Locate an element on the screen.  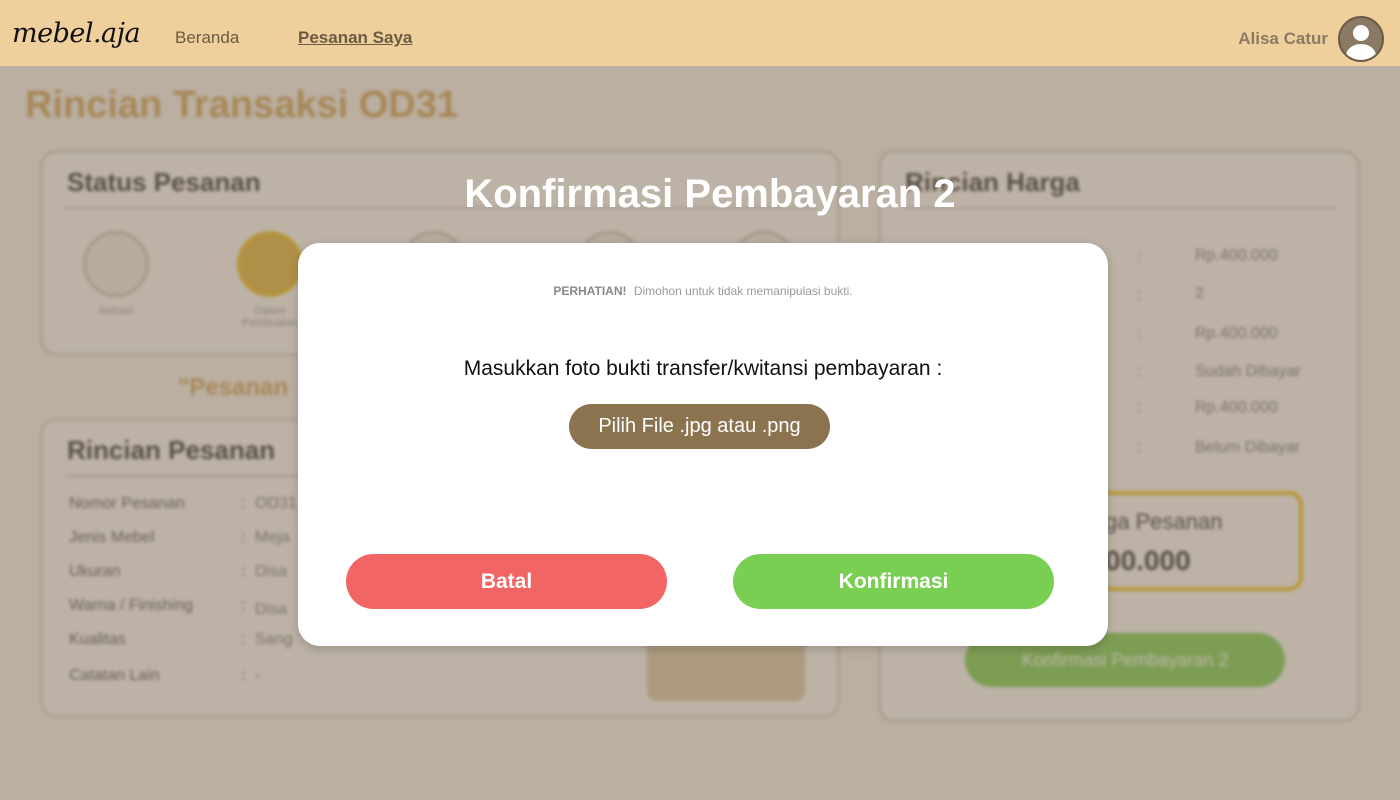
warning-label: PERHATIAN! is located at coordinates (590, 291).